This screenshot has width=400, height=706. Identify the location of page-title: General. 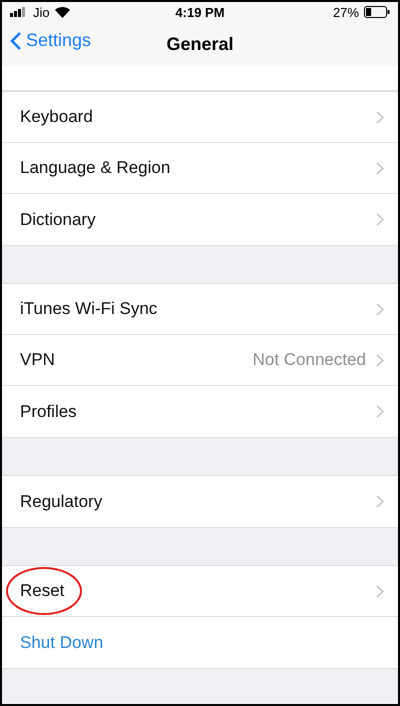
(200, 44).